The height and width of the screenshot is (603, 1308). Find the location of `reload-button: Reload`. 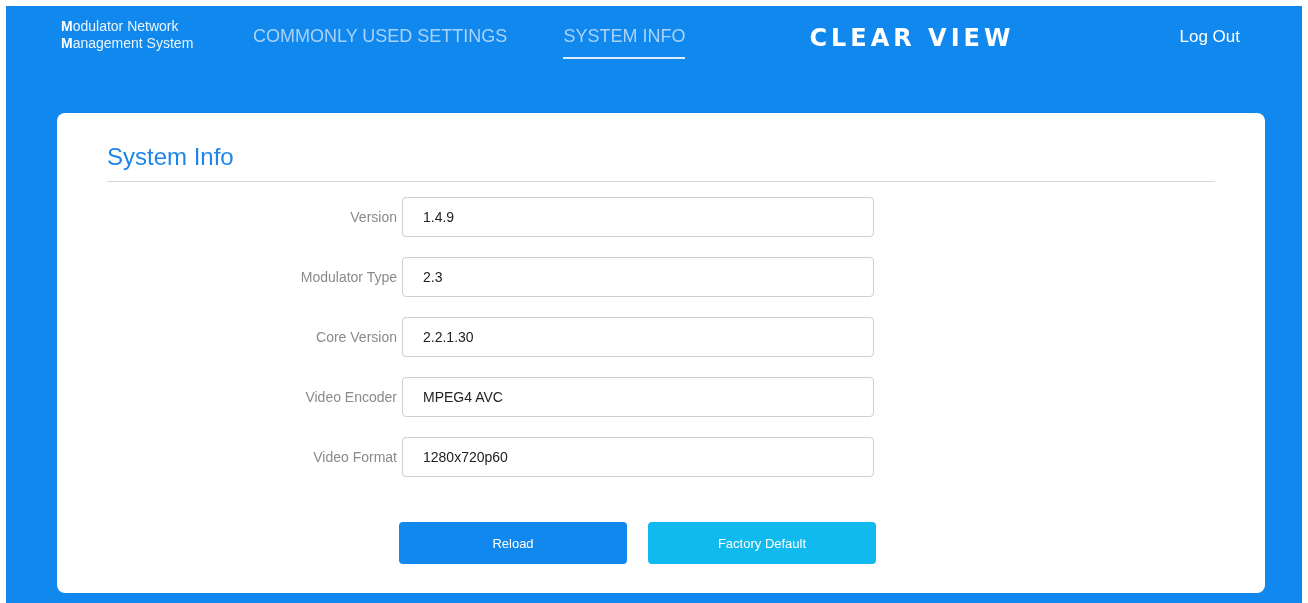

reload-button: Reload is located at coordinates (513, 543).